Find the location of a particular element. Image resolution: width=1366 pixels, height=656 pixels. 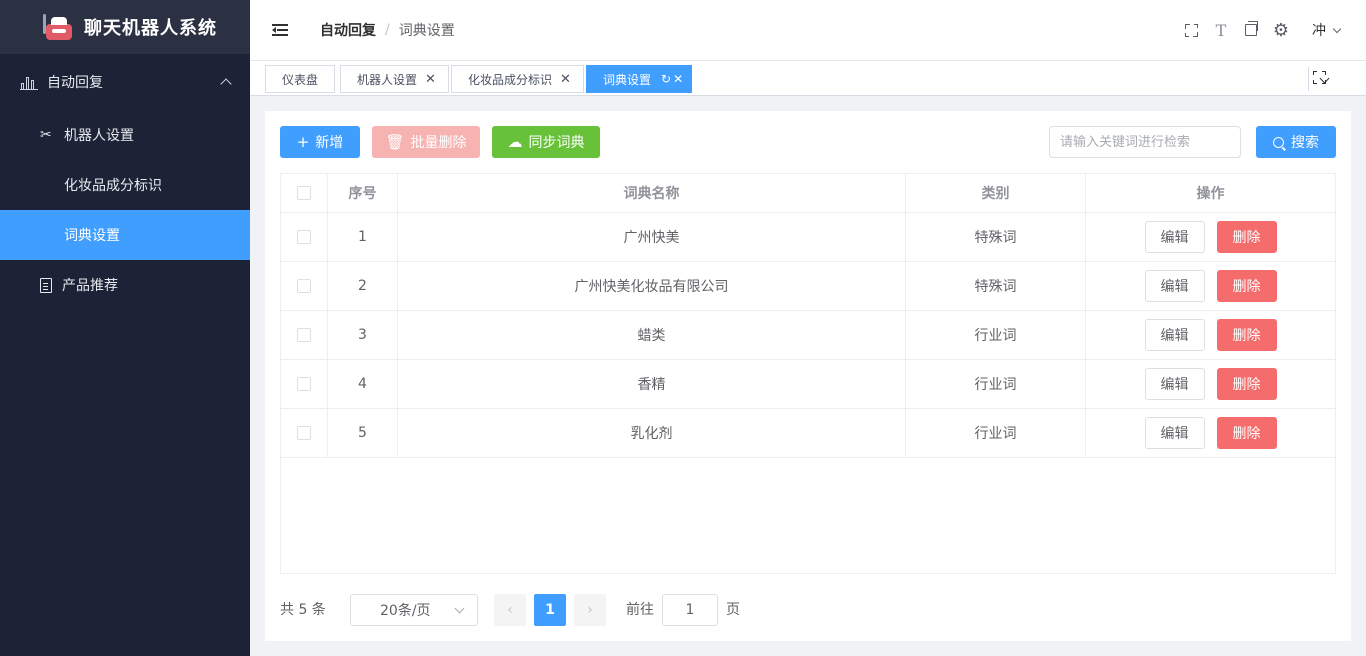

sync-dictionary-button: ☁ 同步词典 is located at coordinates (546, 142).